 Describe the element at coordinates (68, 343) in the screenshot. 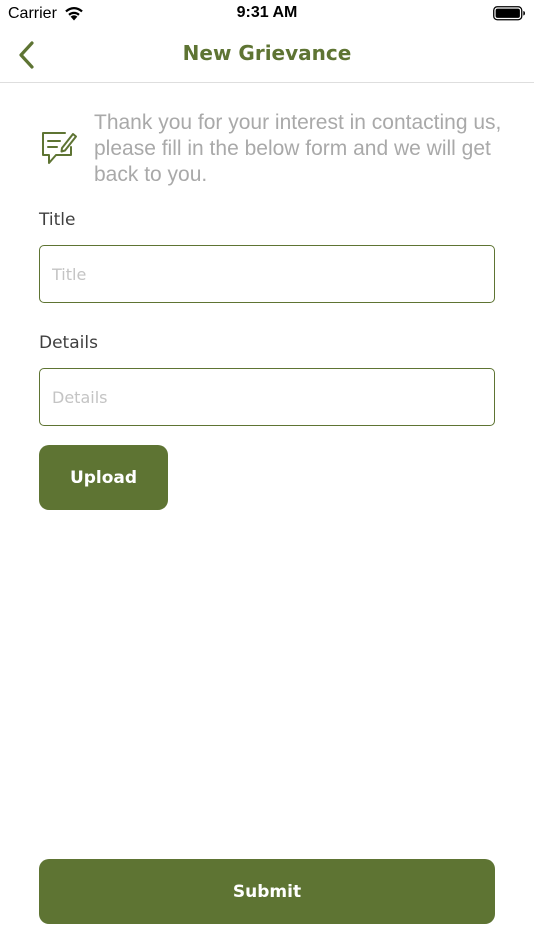

I see `details-label: Details` at that location.